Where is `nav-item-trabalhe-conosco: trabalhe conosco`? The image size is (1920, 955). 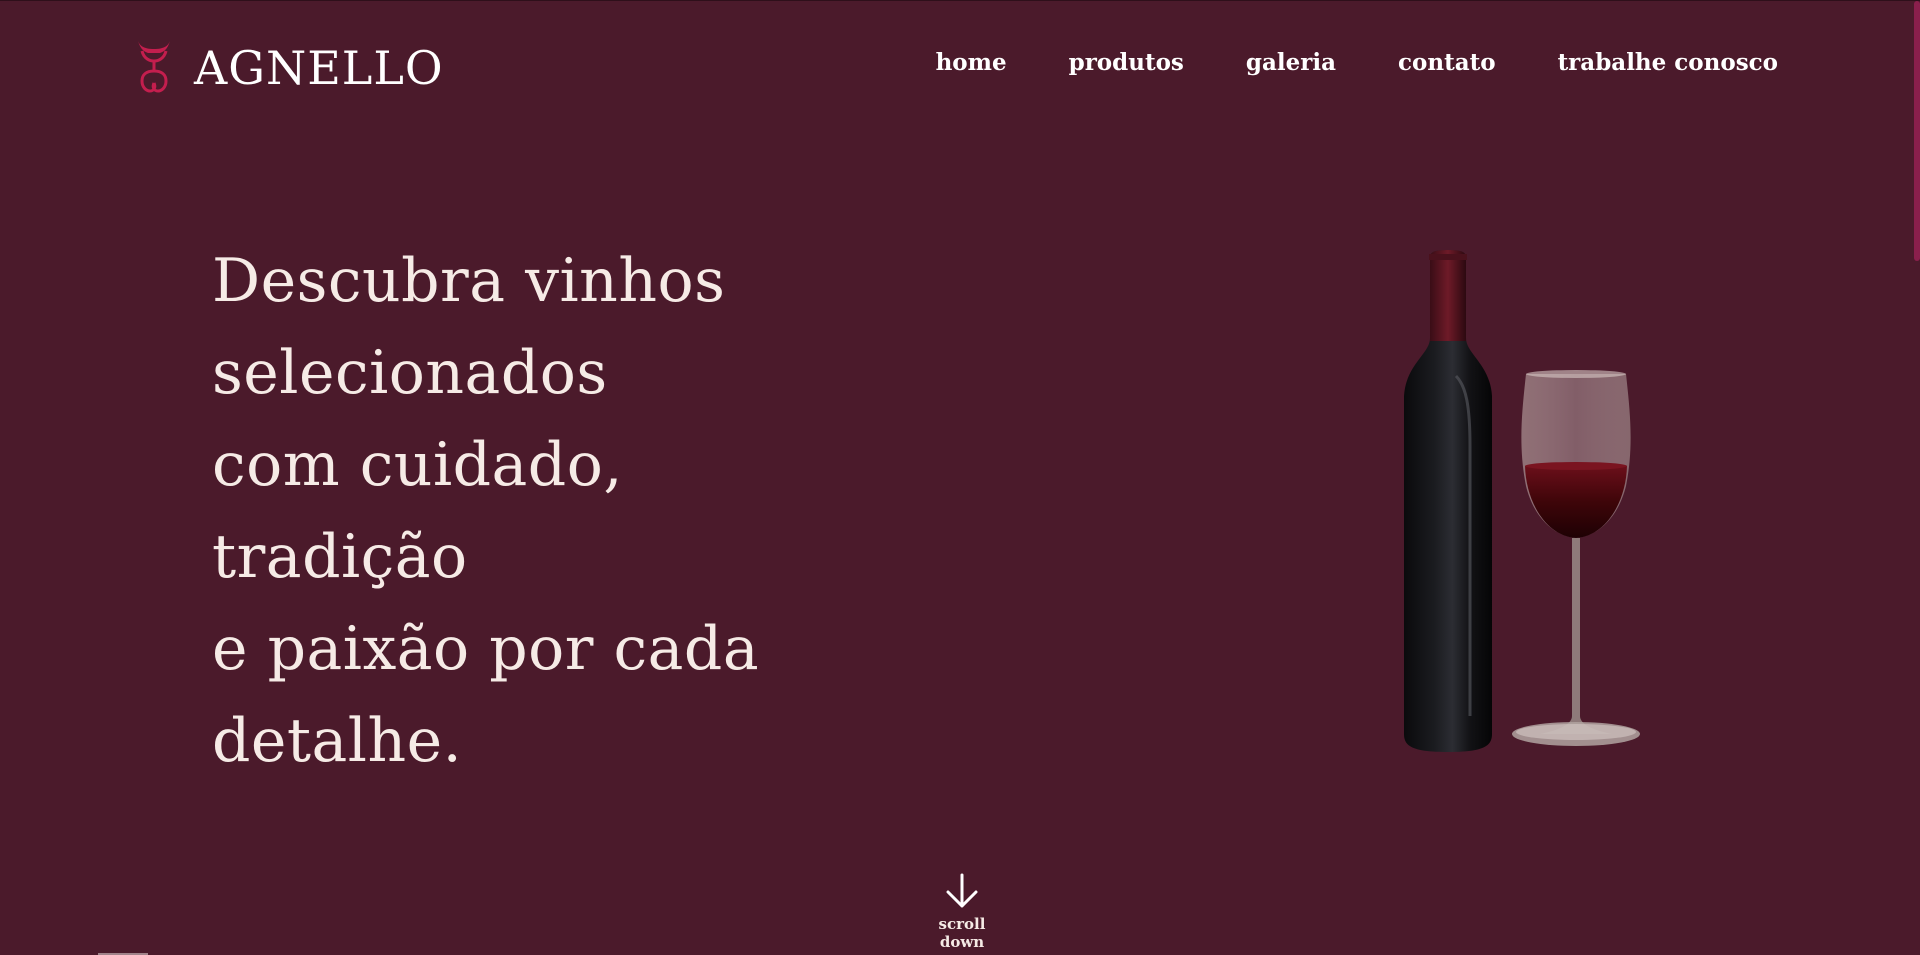
nav-item-trabalhe-conosco: trabalhe conosco is located at coordinates (1668, 63).